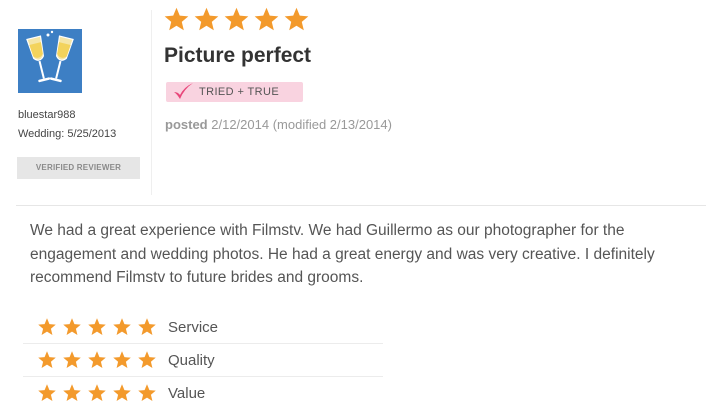 This screenshot has width=720, height=414. I want to click on column-divider, so click(151, 102).